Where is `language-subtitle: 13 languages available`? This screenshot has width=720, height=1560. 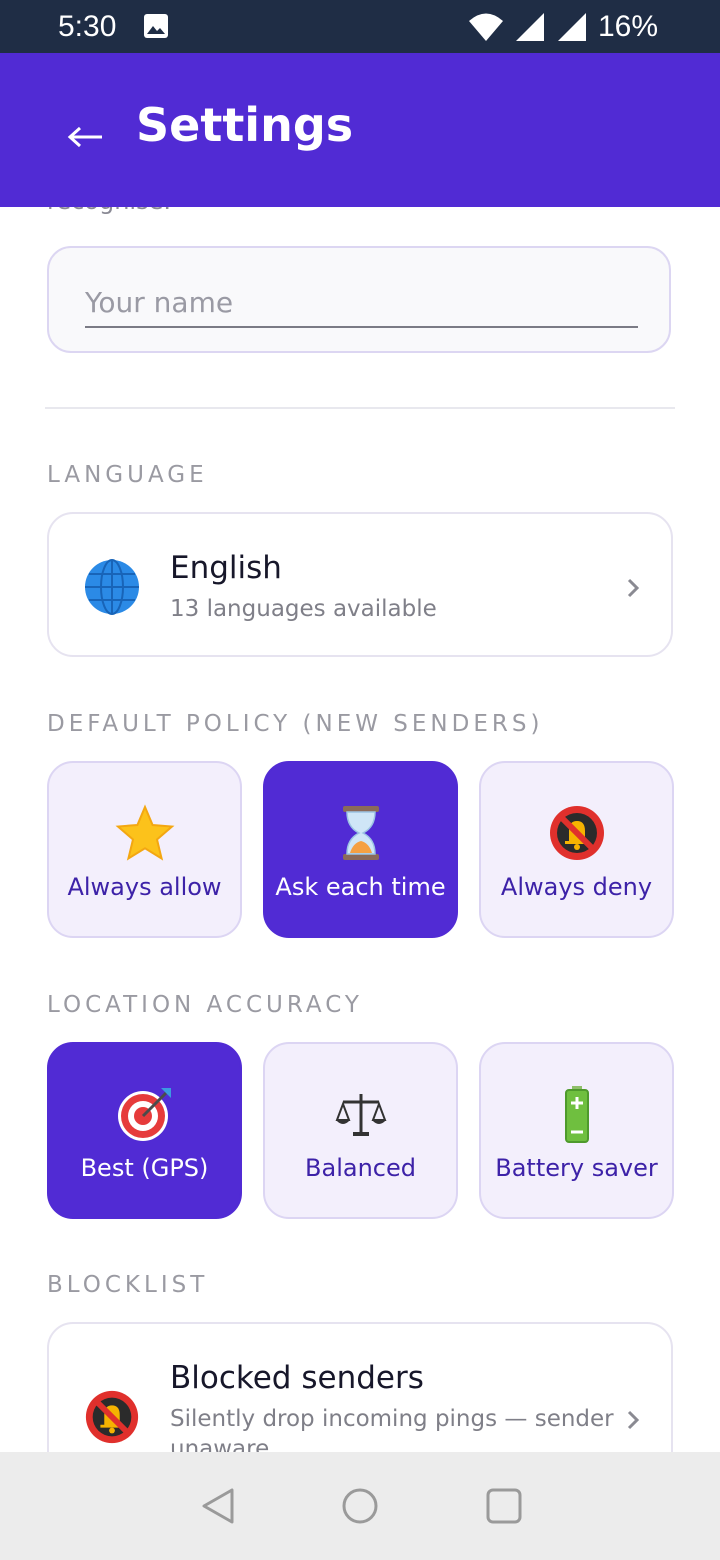
language-subtitle: 13 languages available is located at coordinates (303, 609).